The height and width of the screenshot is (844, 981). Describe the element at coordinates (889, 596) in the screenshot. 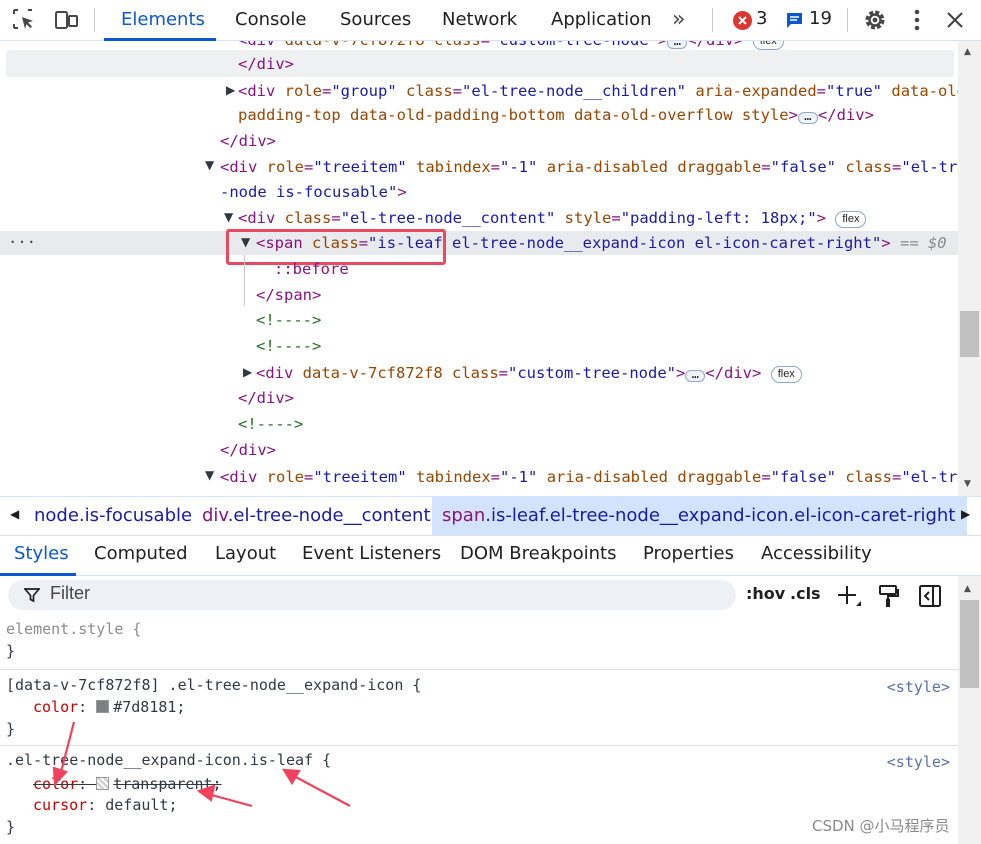

I see `paint-format-icon` at that location.